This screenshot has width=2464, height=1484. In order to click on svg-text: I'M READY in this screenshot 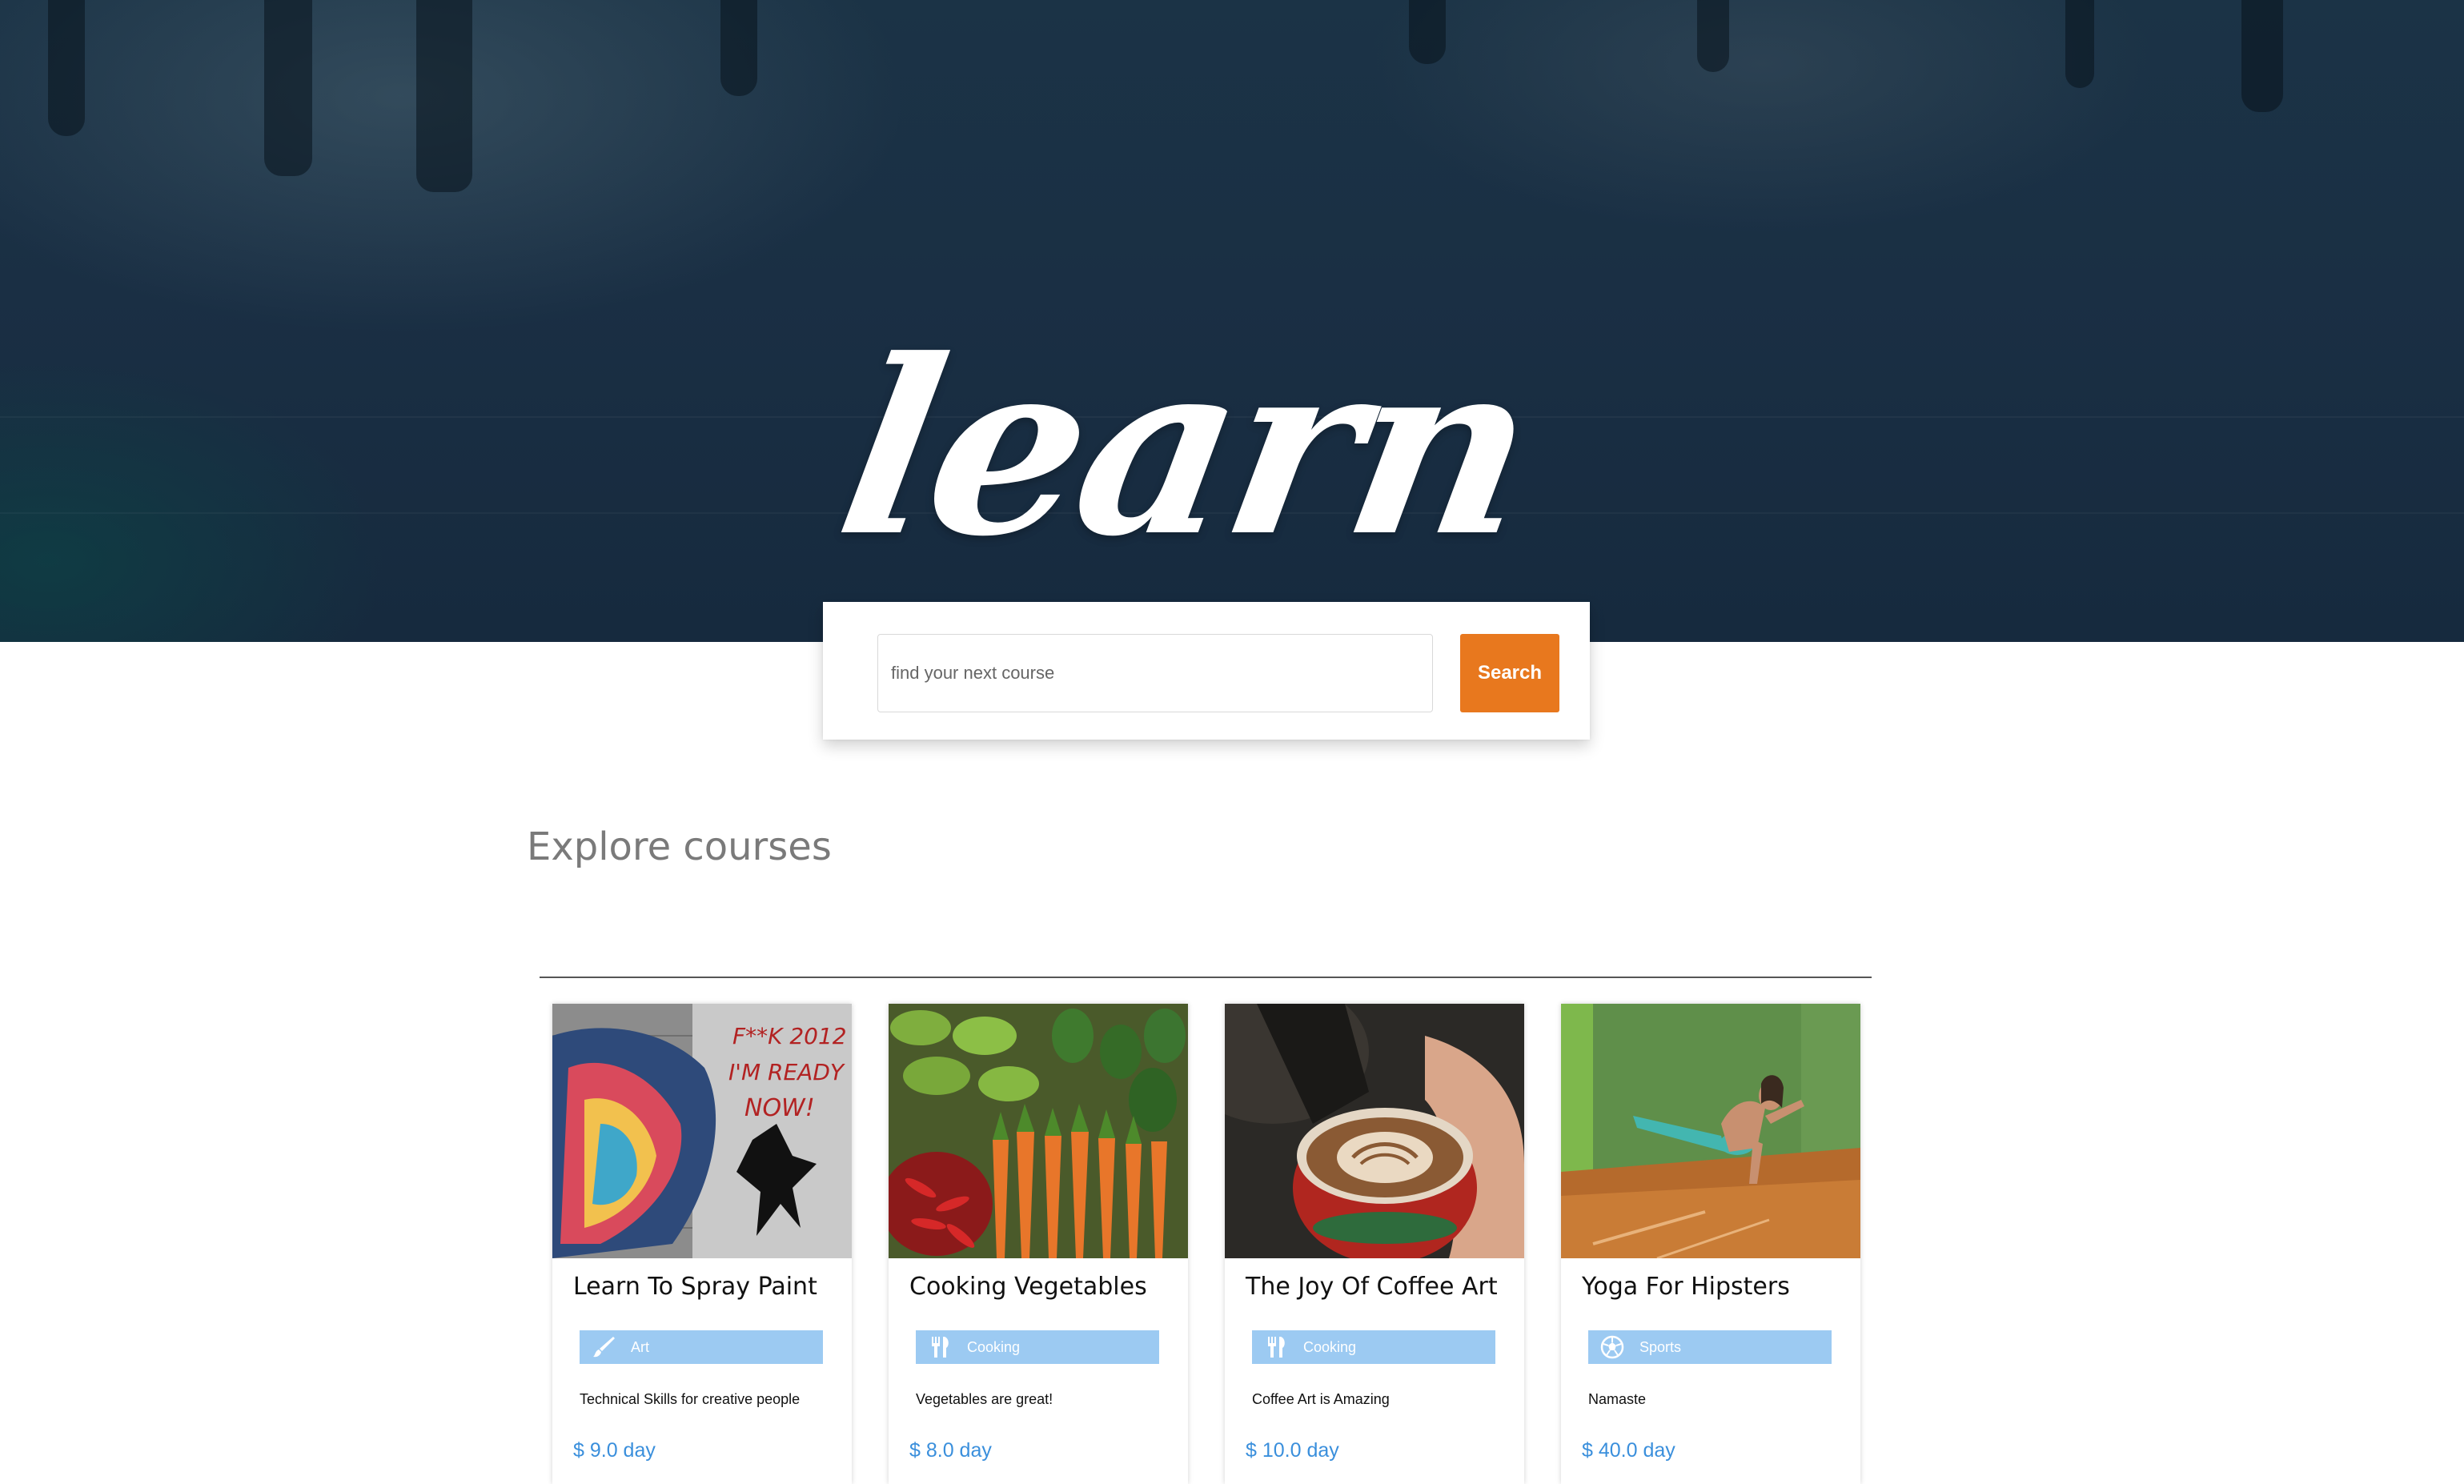, I will do `click(786, 1072)`.